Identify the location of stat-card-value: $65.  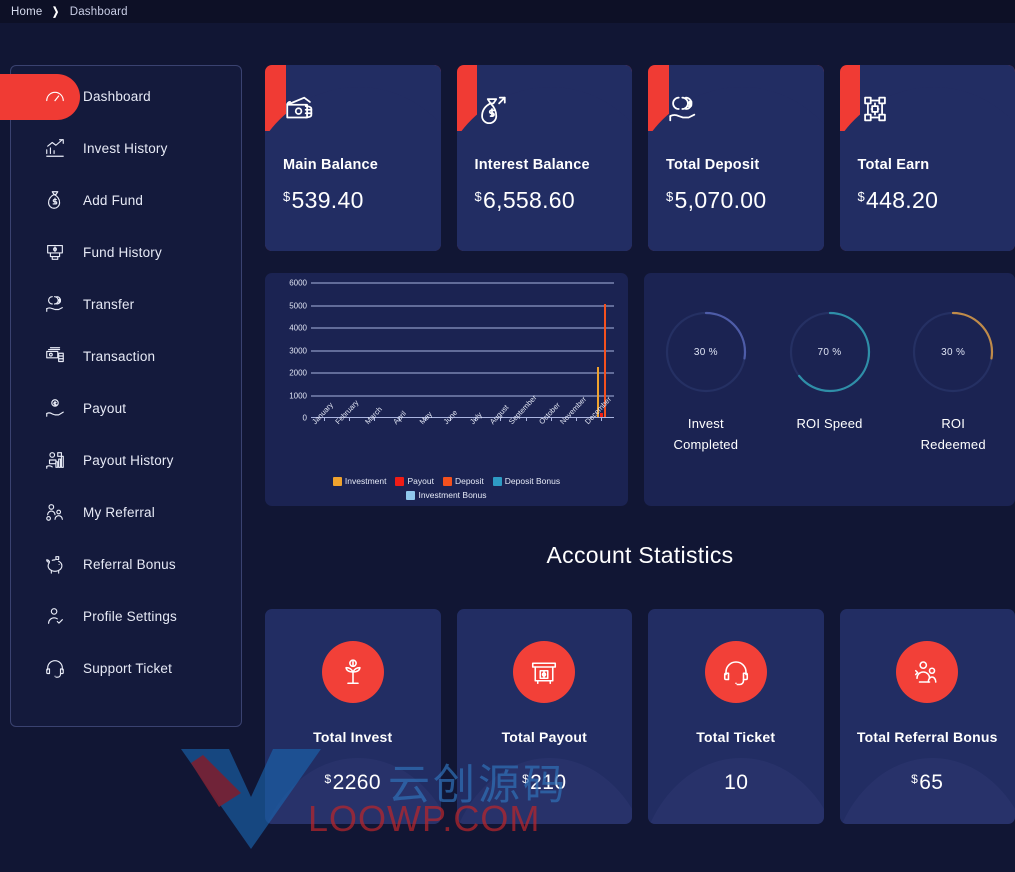
(927, 783).